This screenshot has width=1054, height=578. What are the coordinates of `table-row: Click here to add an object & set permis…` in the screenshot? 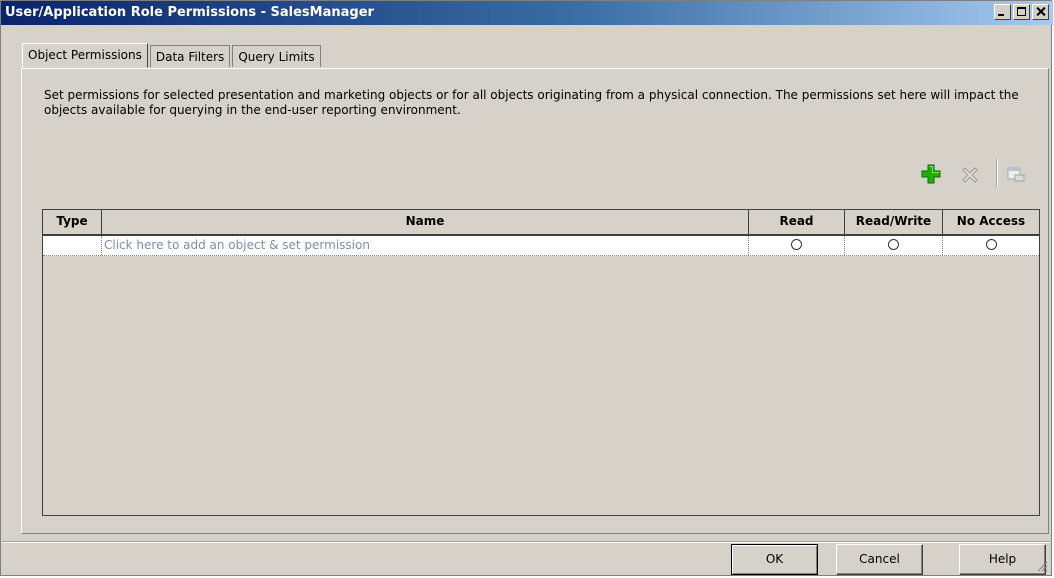 It's located at (541, 246).